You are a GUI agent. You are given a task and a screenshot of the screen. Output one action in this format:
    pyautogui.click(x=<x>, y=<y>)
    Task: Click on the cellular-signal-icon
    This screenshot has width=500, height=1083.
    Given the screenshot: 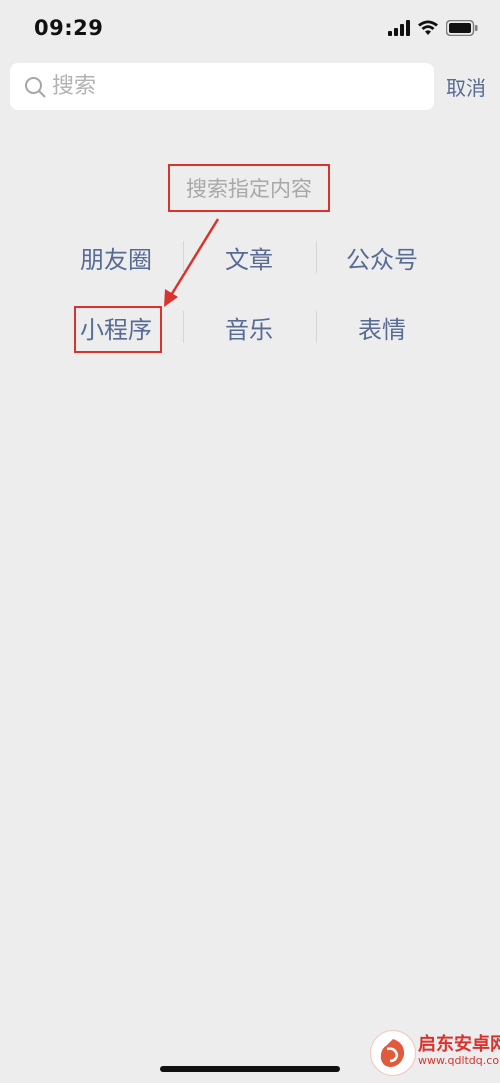 What is the action you would take?
    pyautogui.click(x=399, y=28)
    